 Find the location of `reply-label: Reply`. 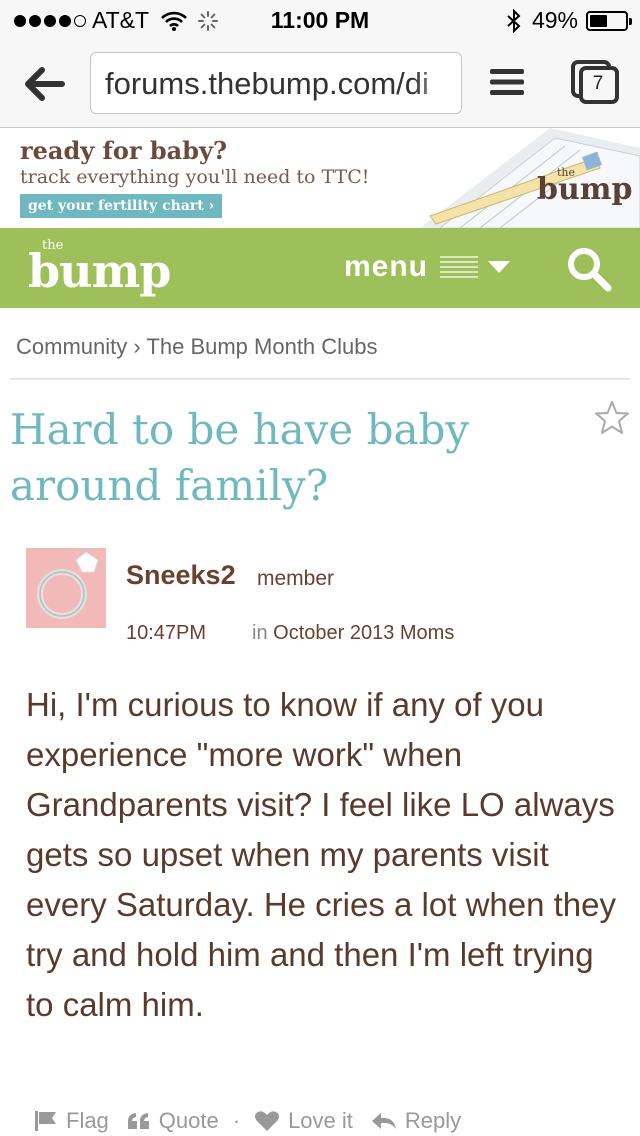

reply-label: Reply is located at coordinates (433, 1120).